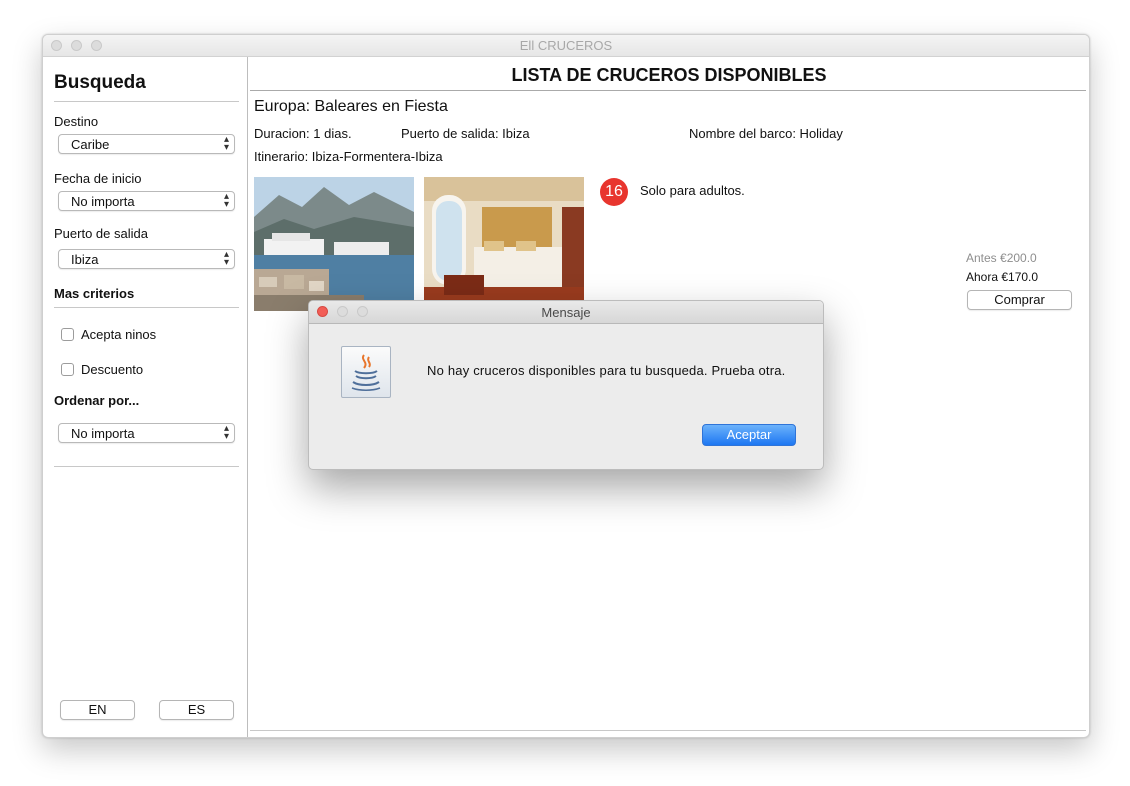  Describe the element at coordinates (351, 106) in the screenshot. I see `cruise-name: Europa: Baleares en Fiesta` at that location.